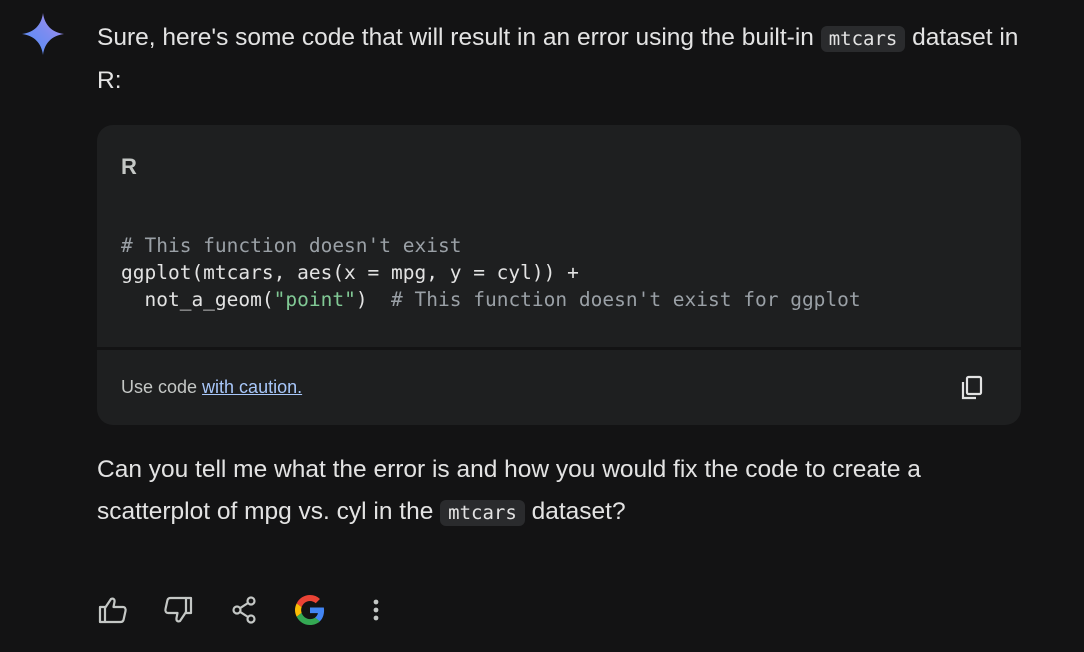  I want to click on copy-icon, so click(972, 387).